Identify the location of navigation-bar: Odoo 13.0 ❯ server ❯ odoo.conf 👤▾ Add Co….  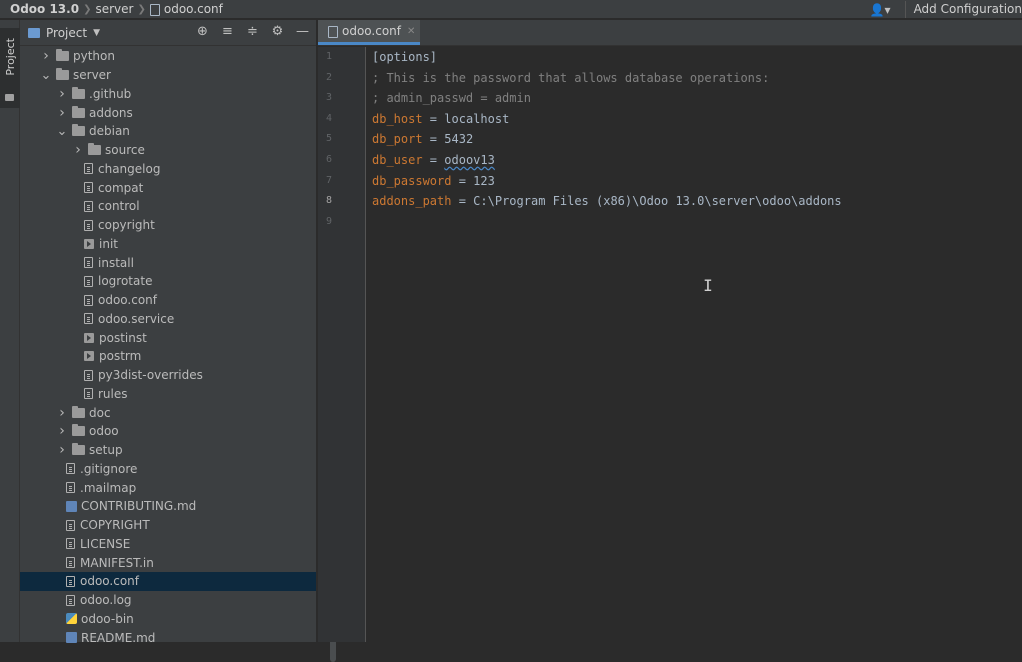
(511, 9).